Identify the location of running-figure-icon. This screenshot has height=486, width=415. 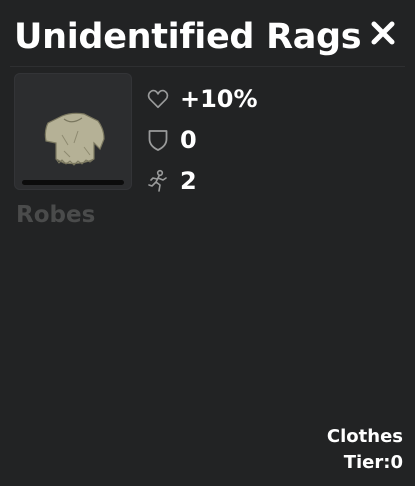
(158, 181).